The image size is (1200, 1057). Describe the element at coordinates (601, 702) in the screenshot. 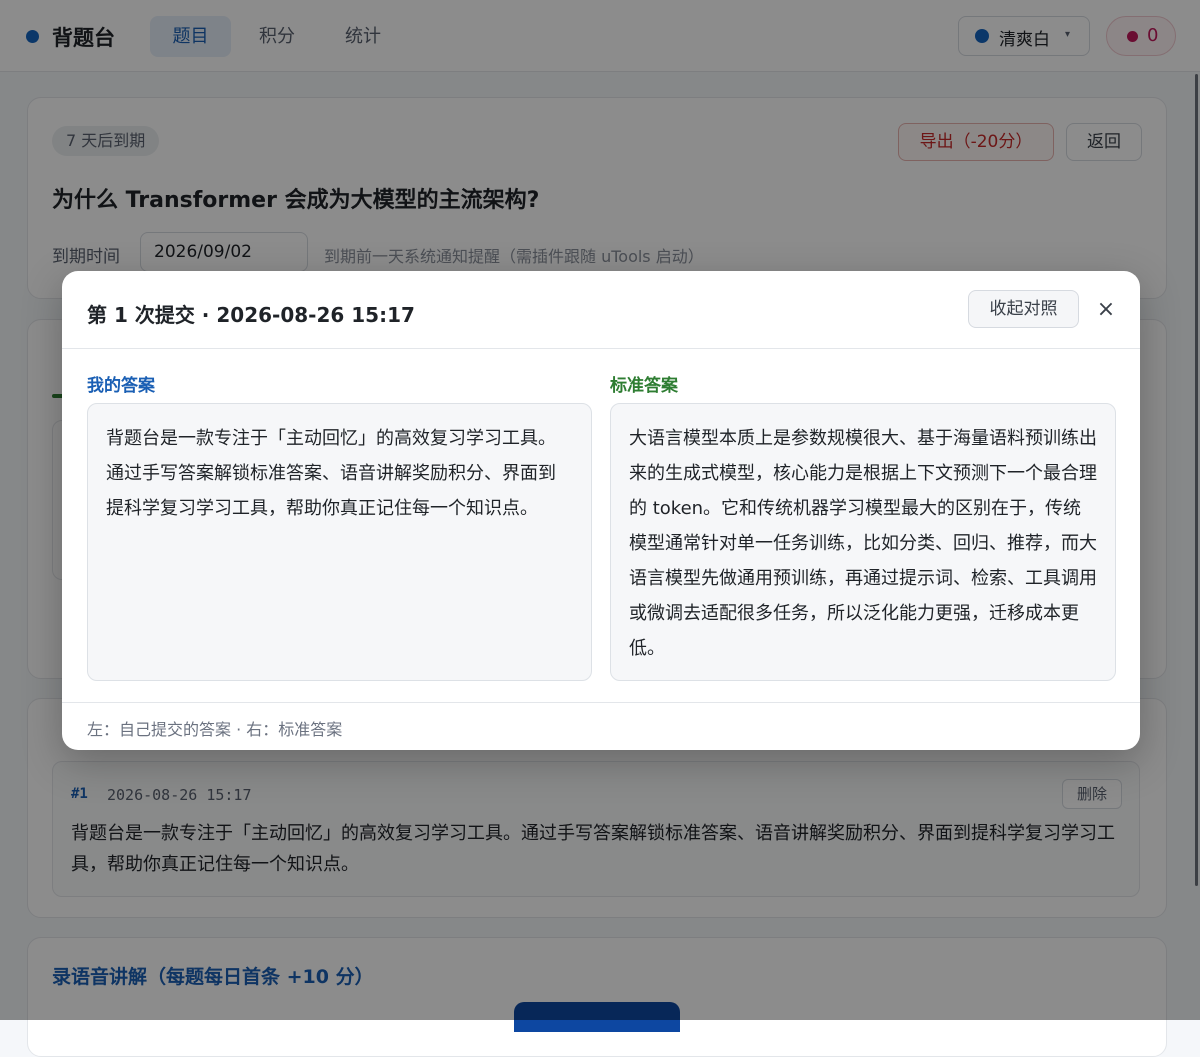

I see `modal-footer-divider` at that location.